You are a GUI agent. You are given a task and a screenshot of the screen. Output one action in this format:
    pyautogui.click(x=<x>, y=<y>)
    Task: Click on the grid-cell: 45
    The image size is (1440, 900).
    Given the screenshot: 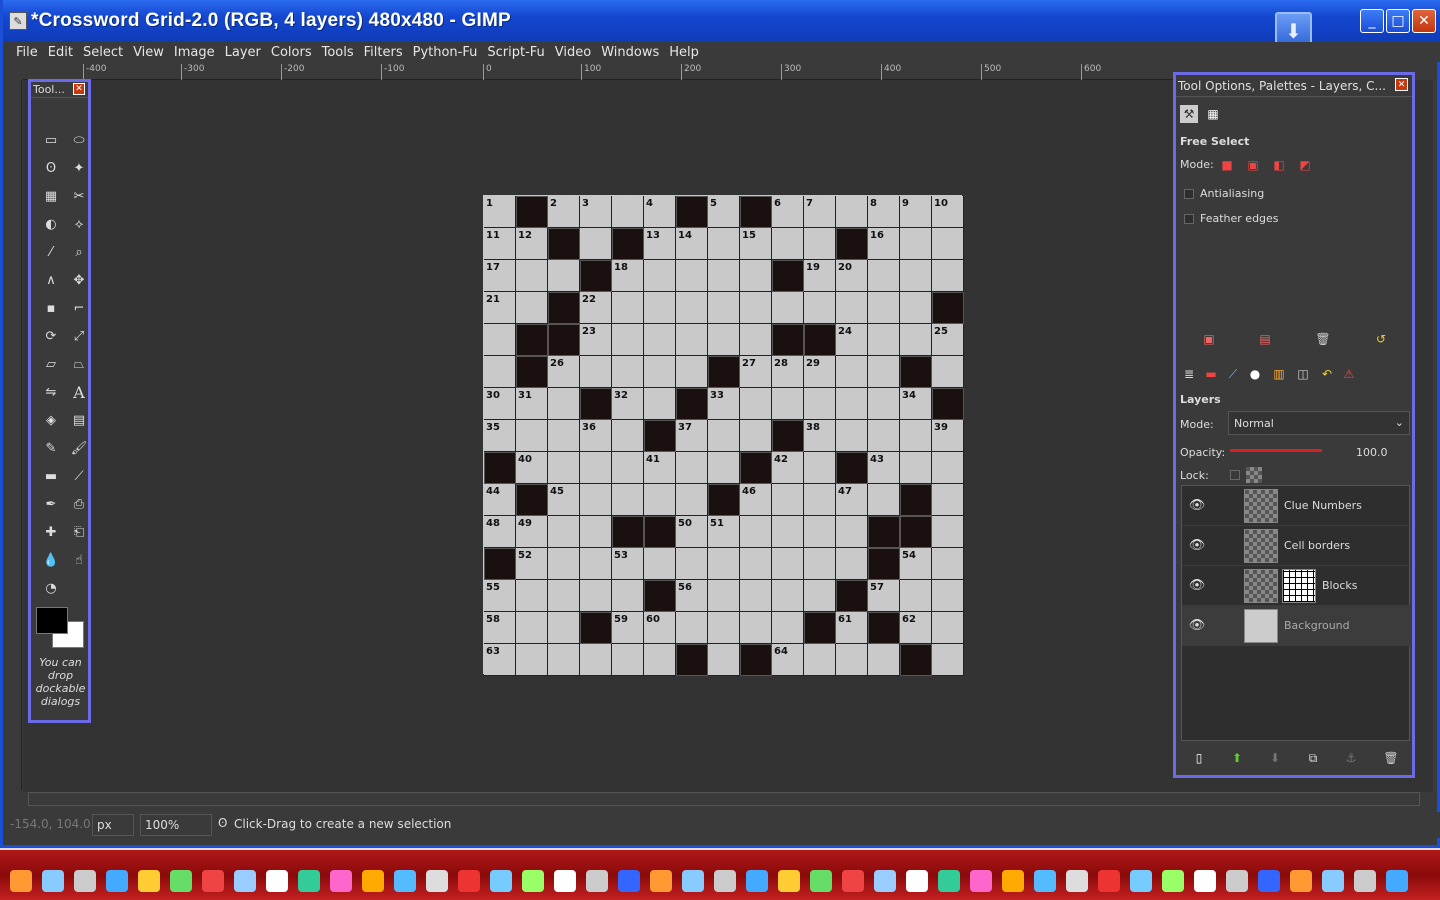 What is the action you would take?
    pyautogui.click(x=564, y=500)
    